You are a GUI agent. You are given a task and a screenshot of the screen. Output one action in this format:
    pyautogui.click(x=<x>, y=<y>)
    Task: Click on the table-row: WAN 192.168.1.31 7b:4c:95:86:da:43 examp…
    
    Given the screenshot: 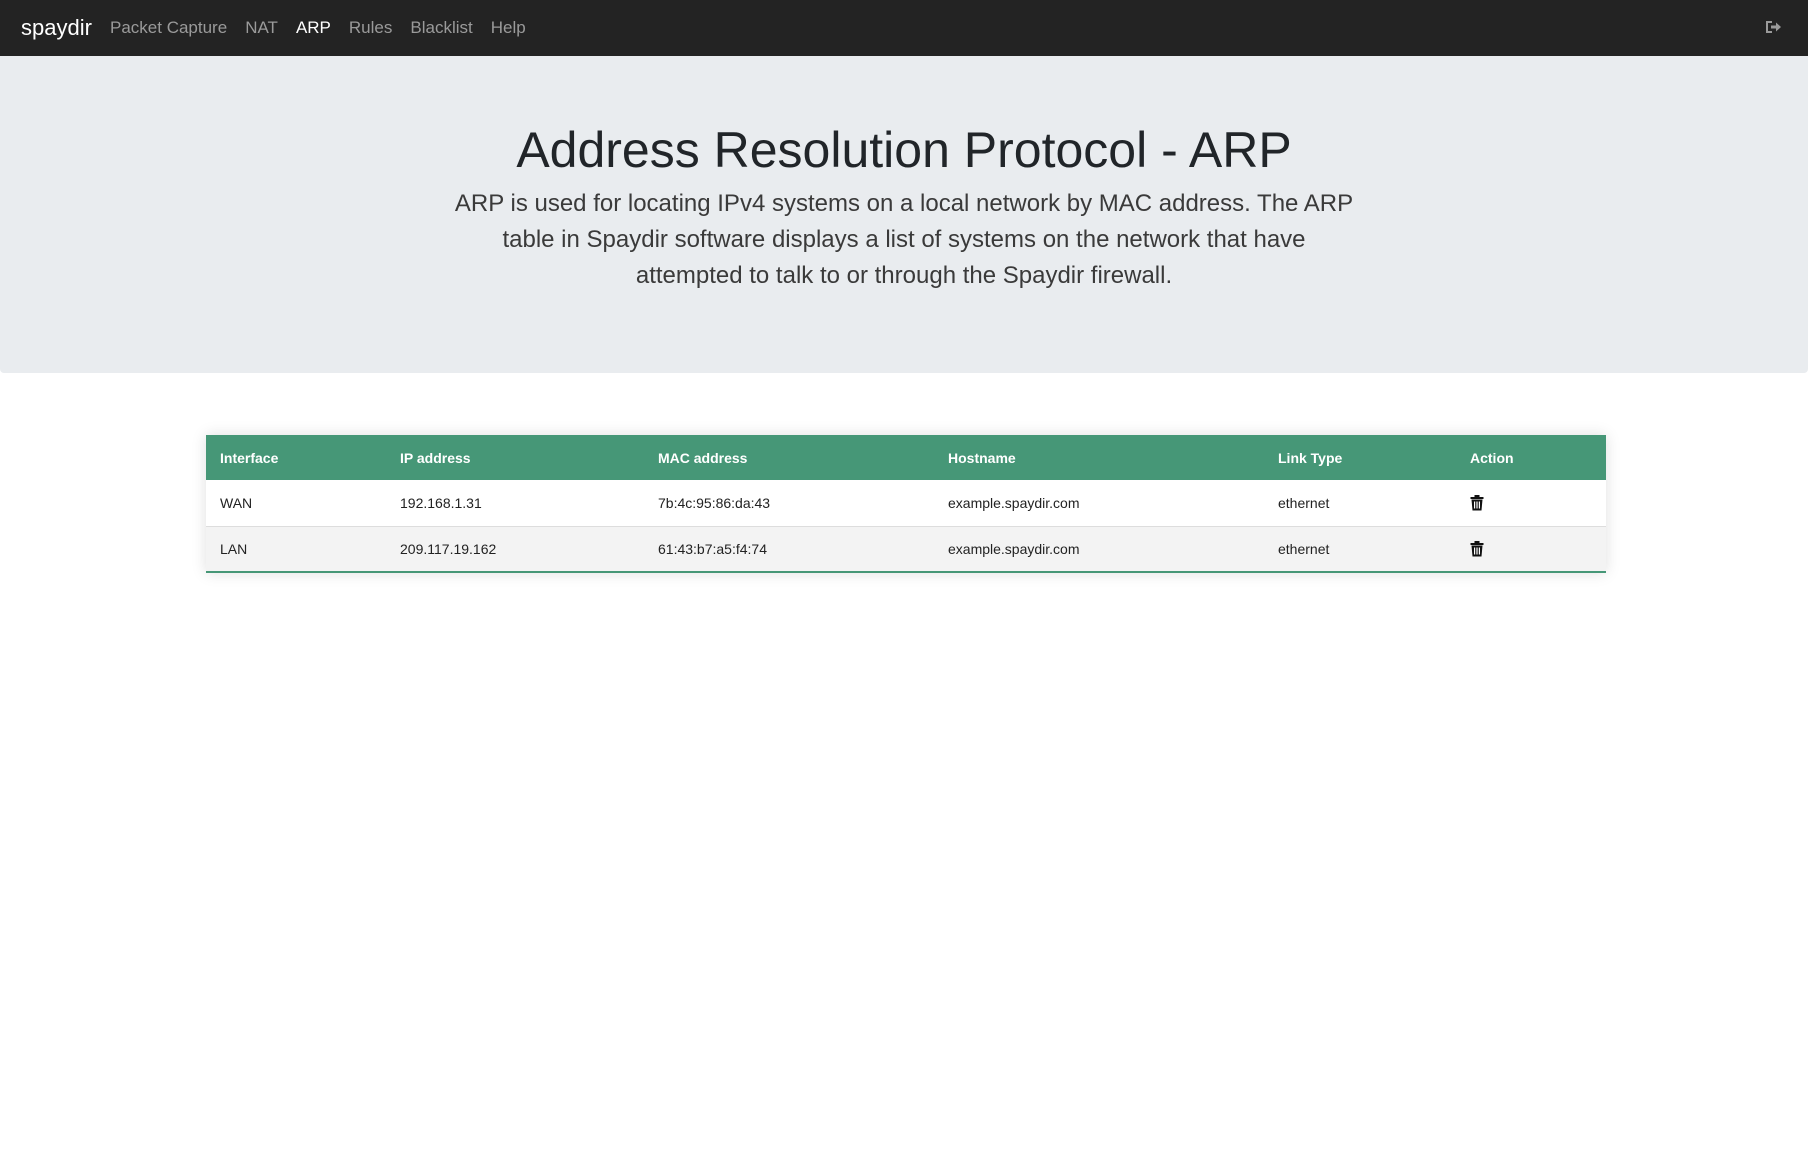 What is the action you would take?
    pyautogui.click(x=906, y=503)
    